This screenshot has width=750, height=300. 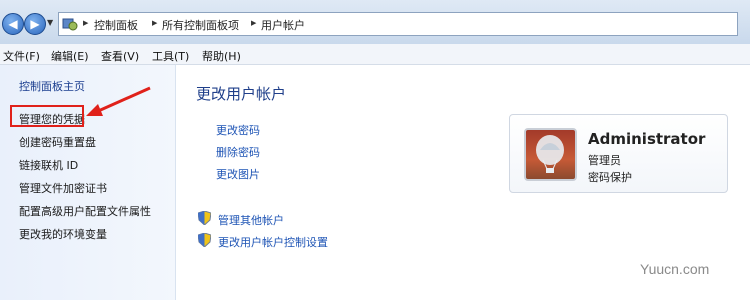 I want to click on menu-help: 帮助(H), so click(x=221, y=56).